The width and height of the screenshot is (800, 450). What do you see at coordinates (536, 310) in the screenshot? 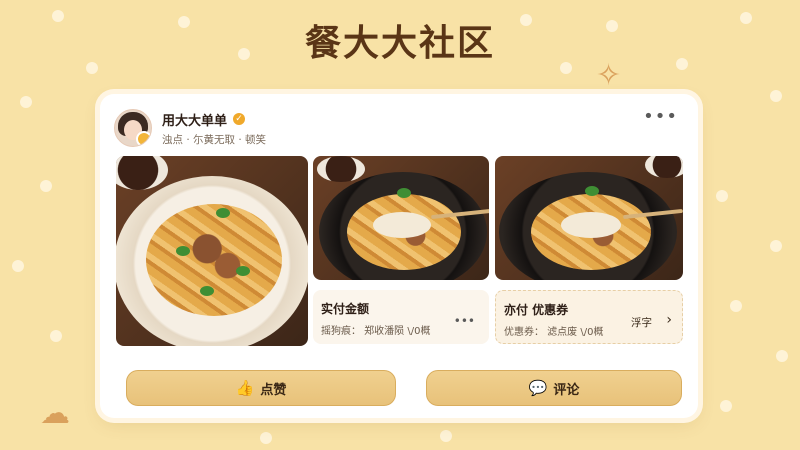
I see `coupon-title: 亦付 优惠券` at bounding box center [536, 310].